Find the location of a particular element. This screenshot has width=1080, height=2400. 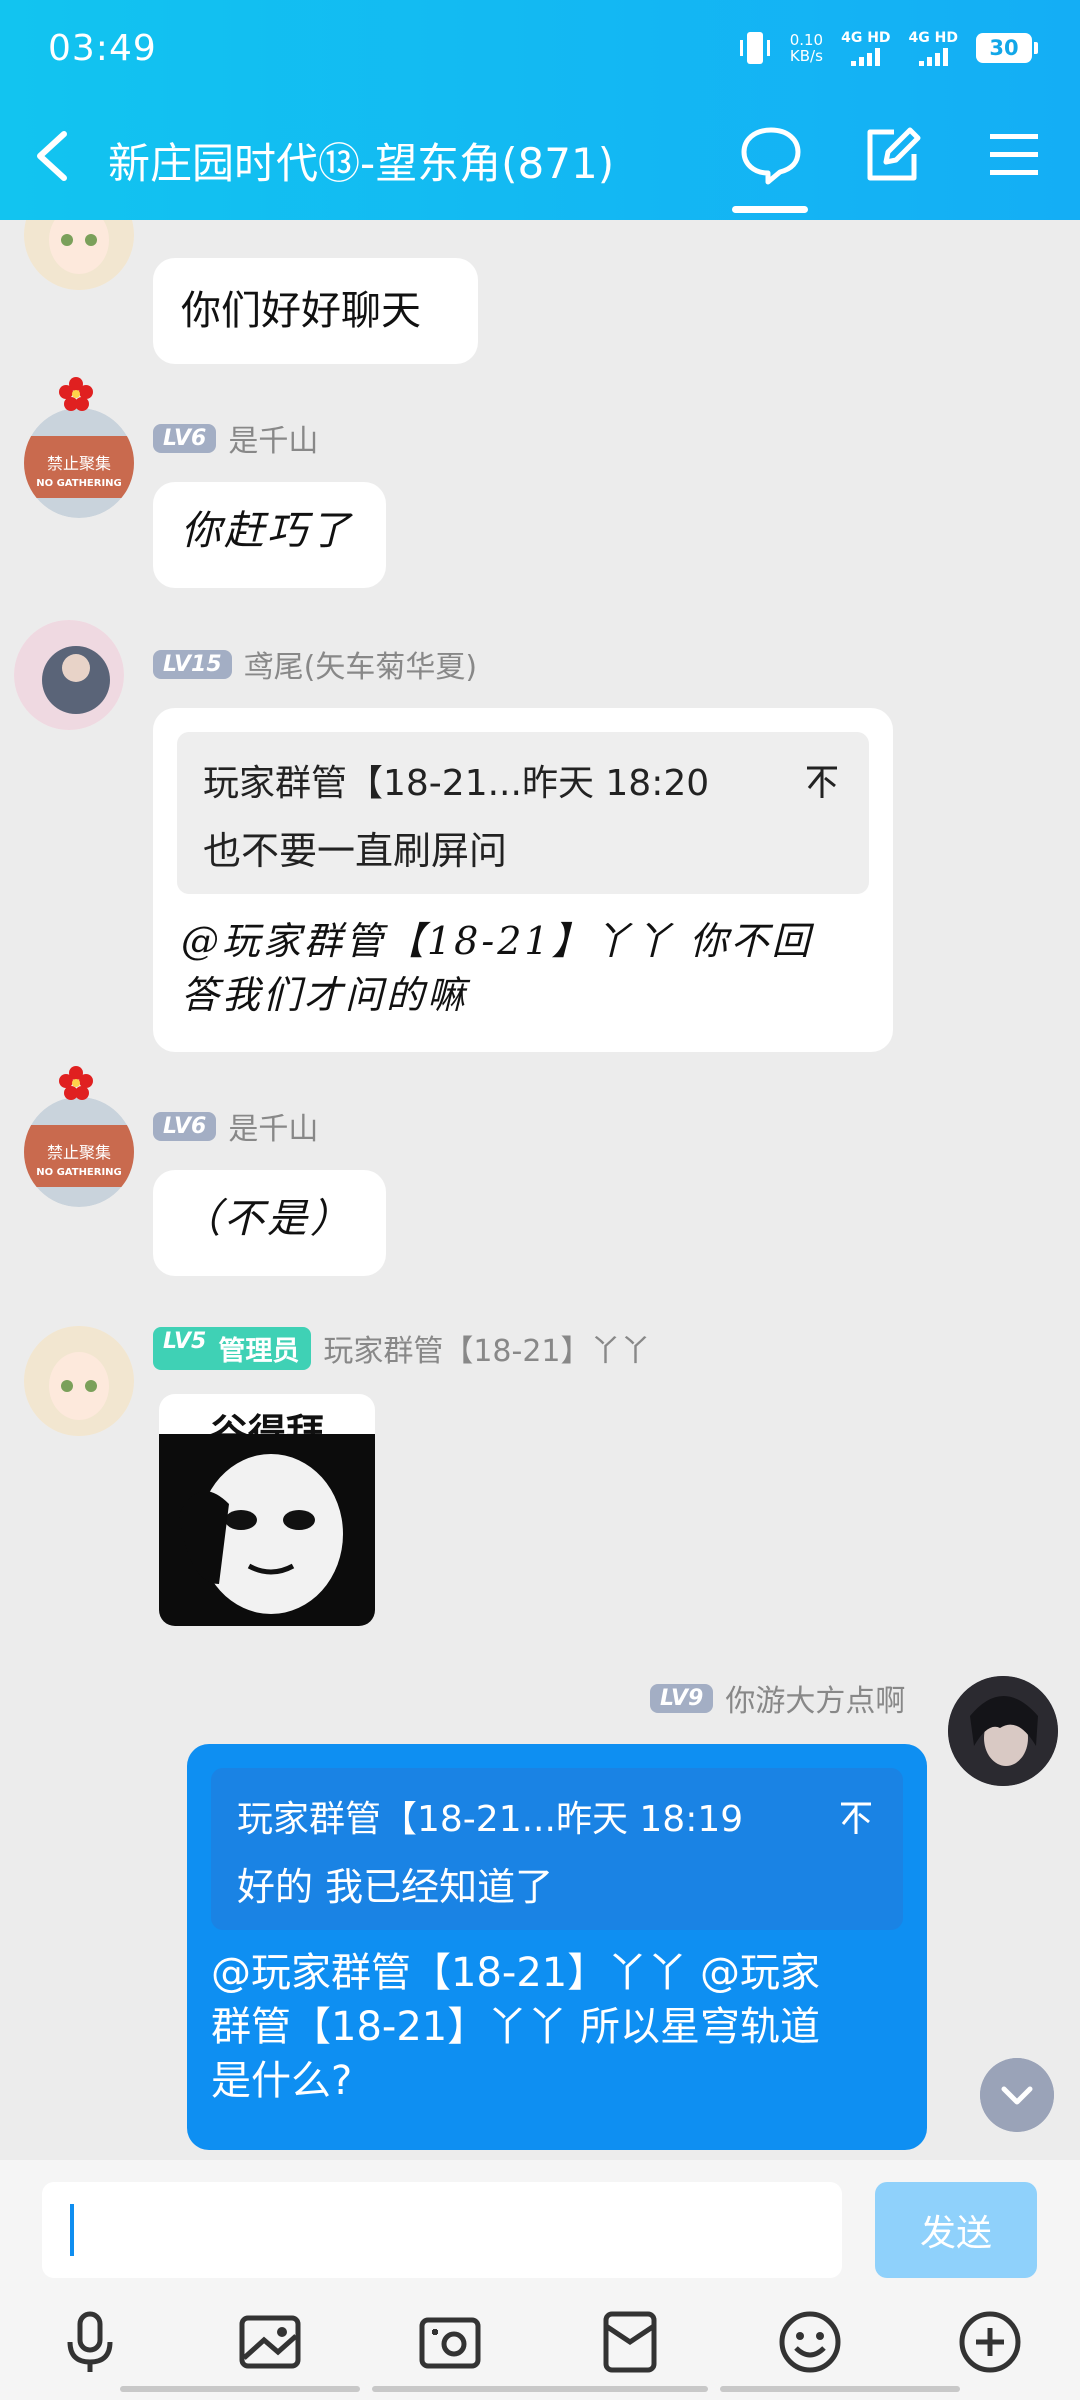

vibrate-icon is located at coordinates (754, 48).